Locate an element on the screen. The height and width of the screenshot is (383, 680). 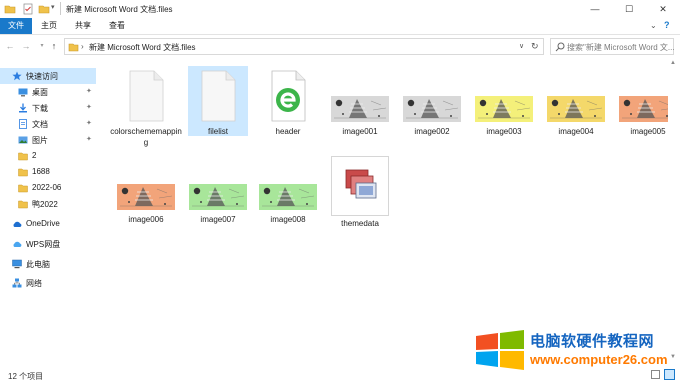
window-title: 新建 Microsoft Word 文档.files is located at coordinates (119, 9).